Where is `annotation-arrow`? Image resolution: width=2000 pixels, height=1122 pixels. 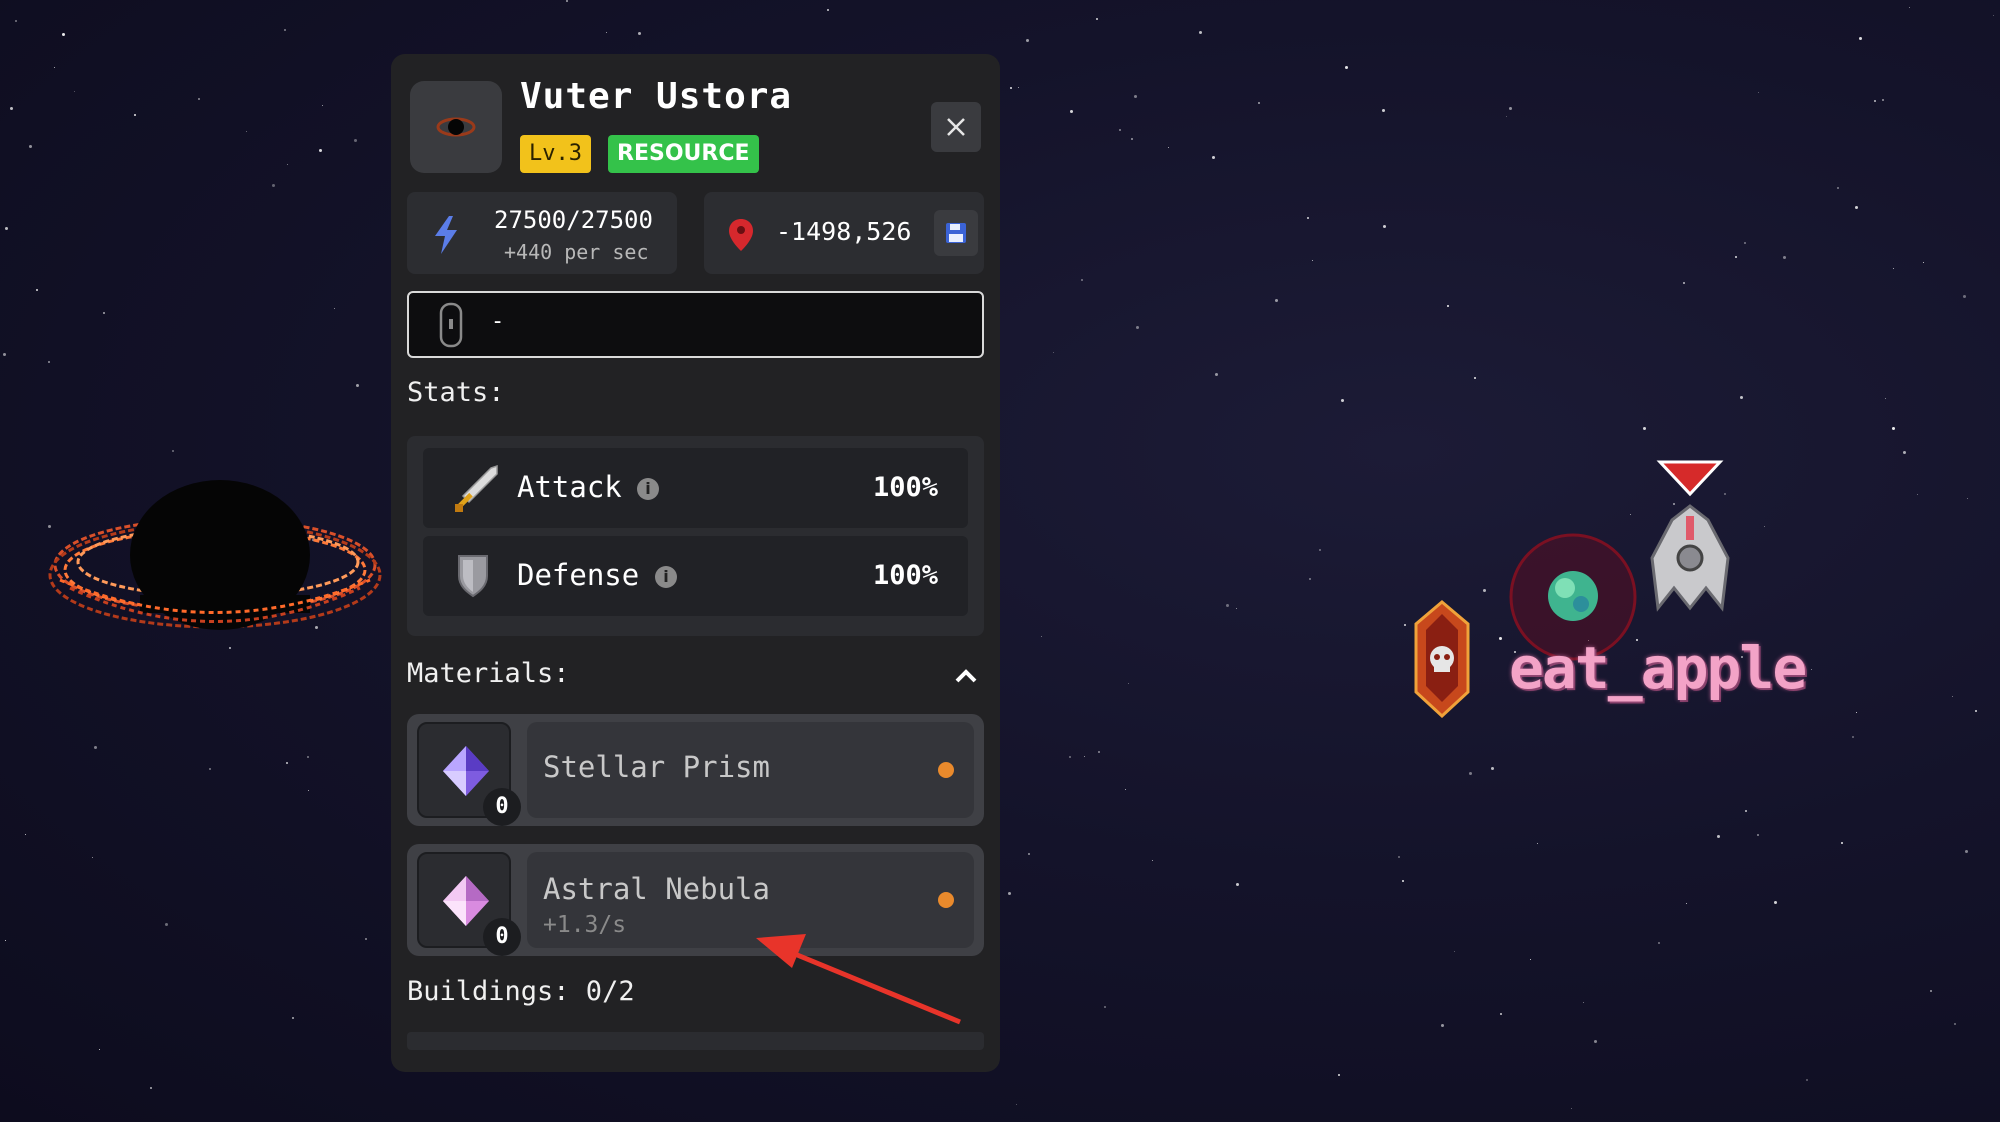 annotation-arrow is located at coordinates (858, 979).